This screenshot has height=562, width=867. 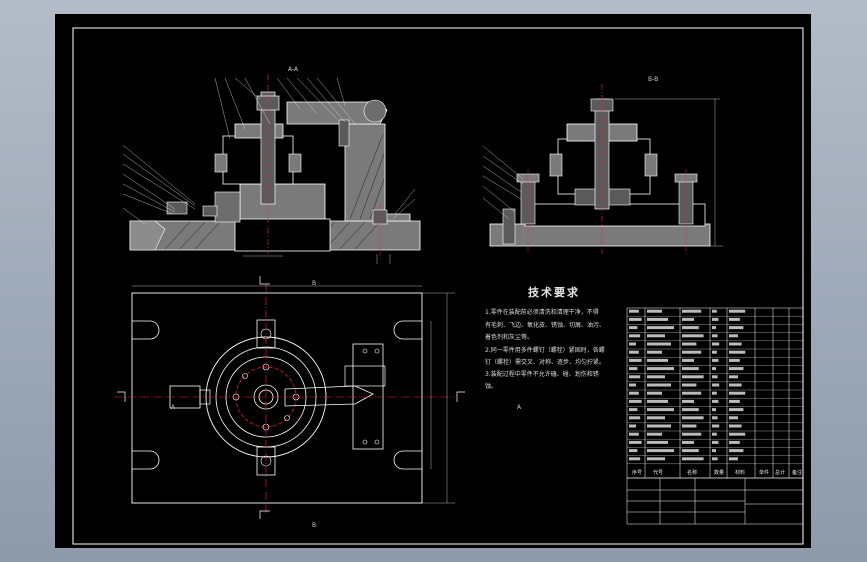 What do you see at coordinates (602, 169) in the screenshot?
I see `side-section-view` at bounding box center [602, 169].